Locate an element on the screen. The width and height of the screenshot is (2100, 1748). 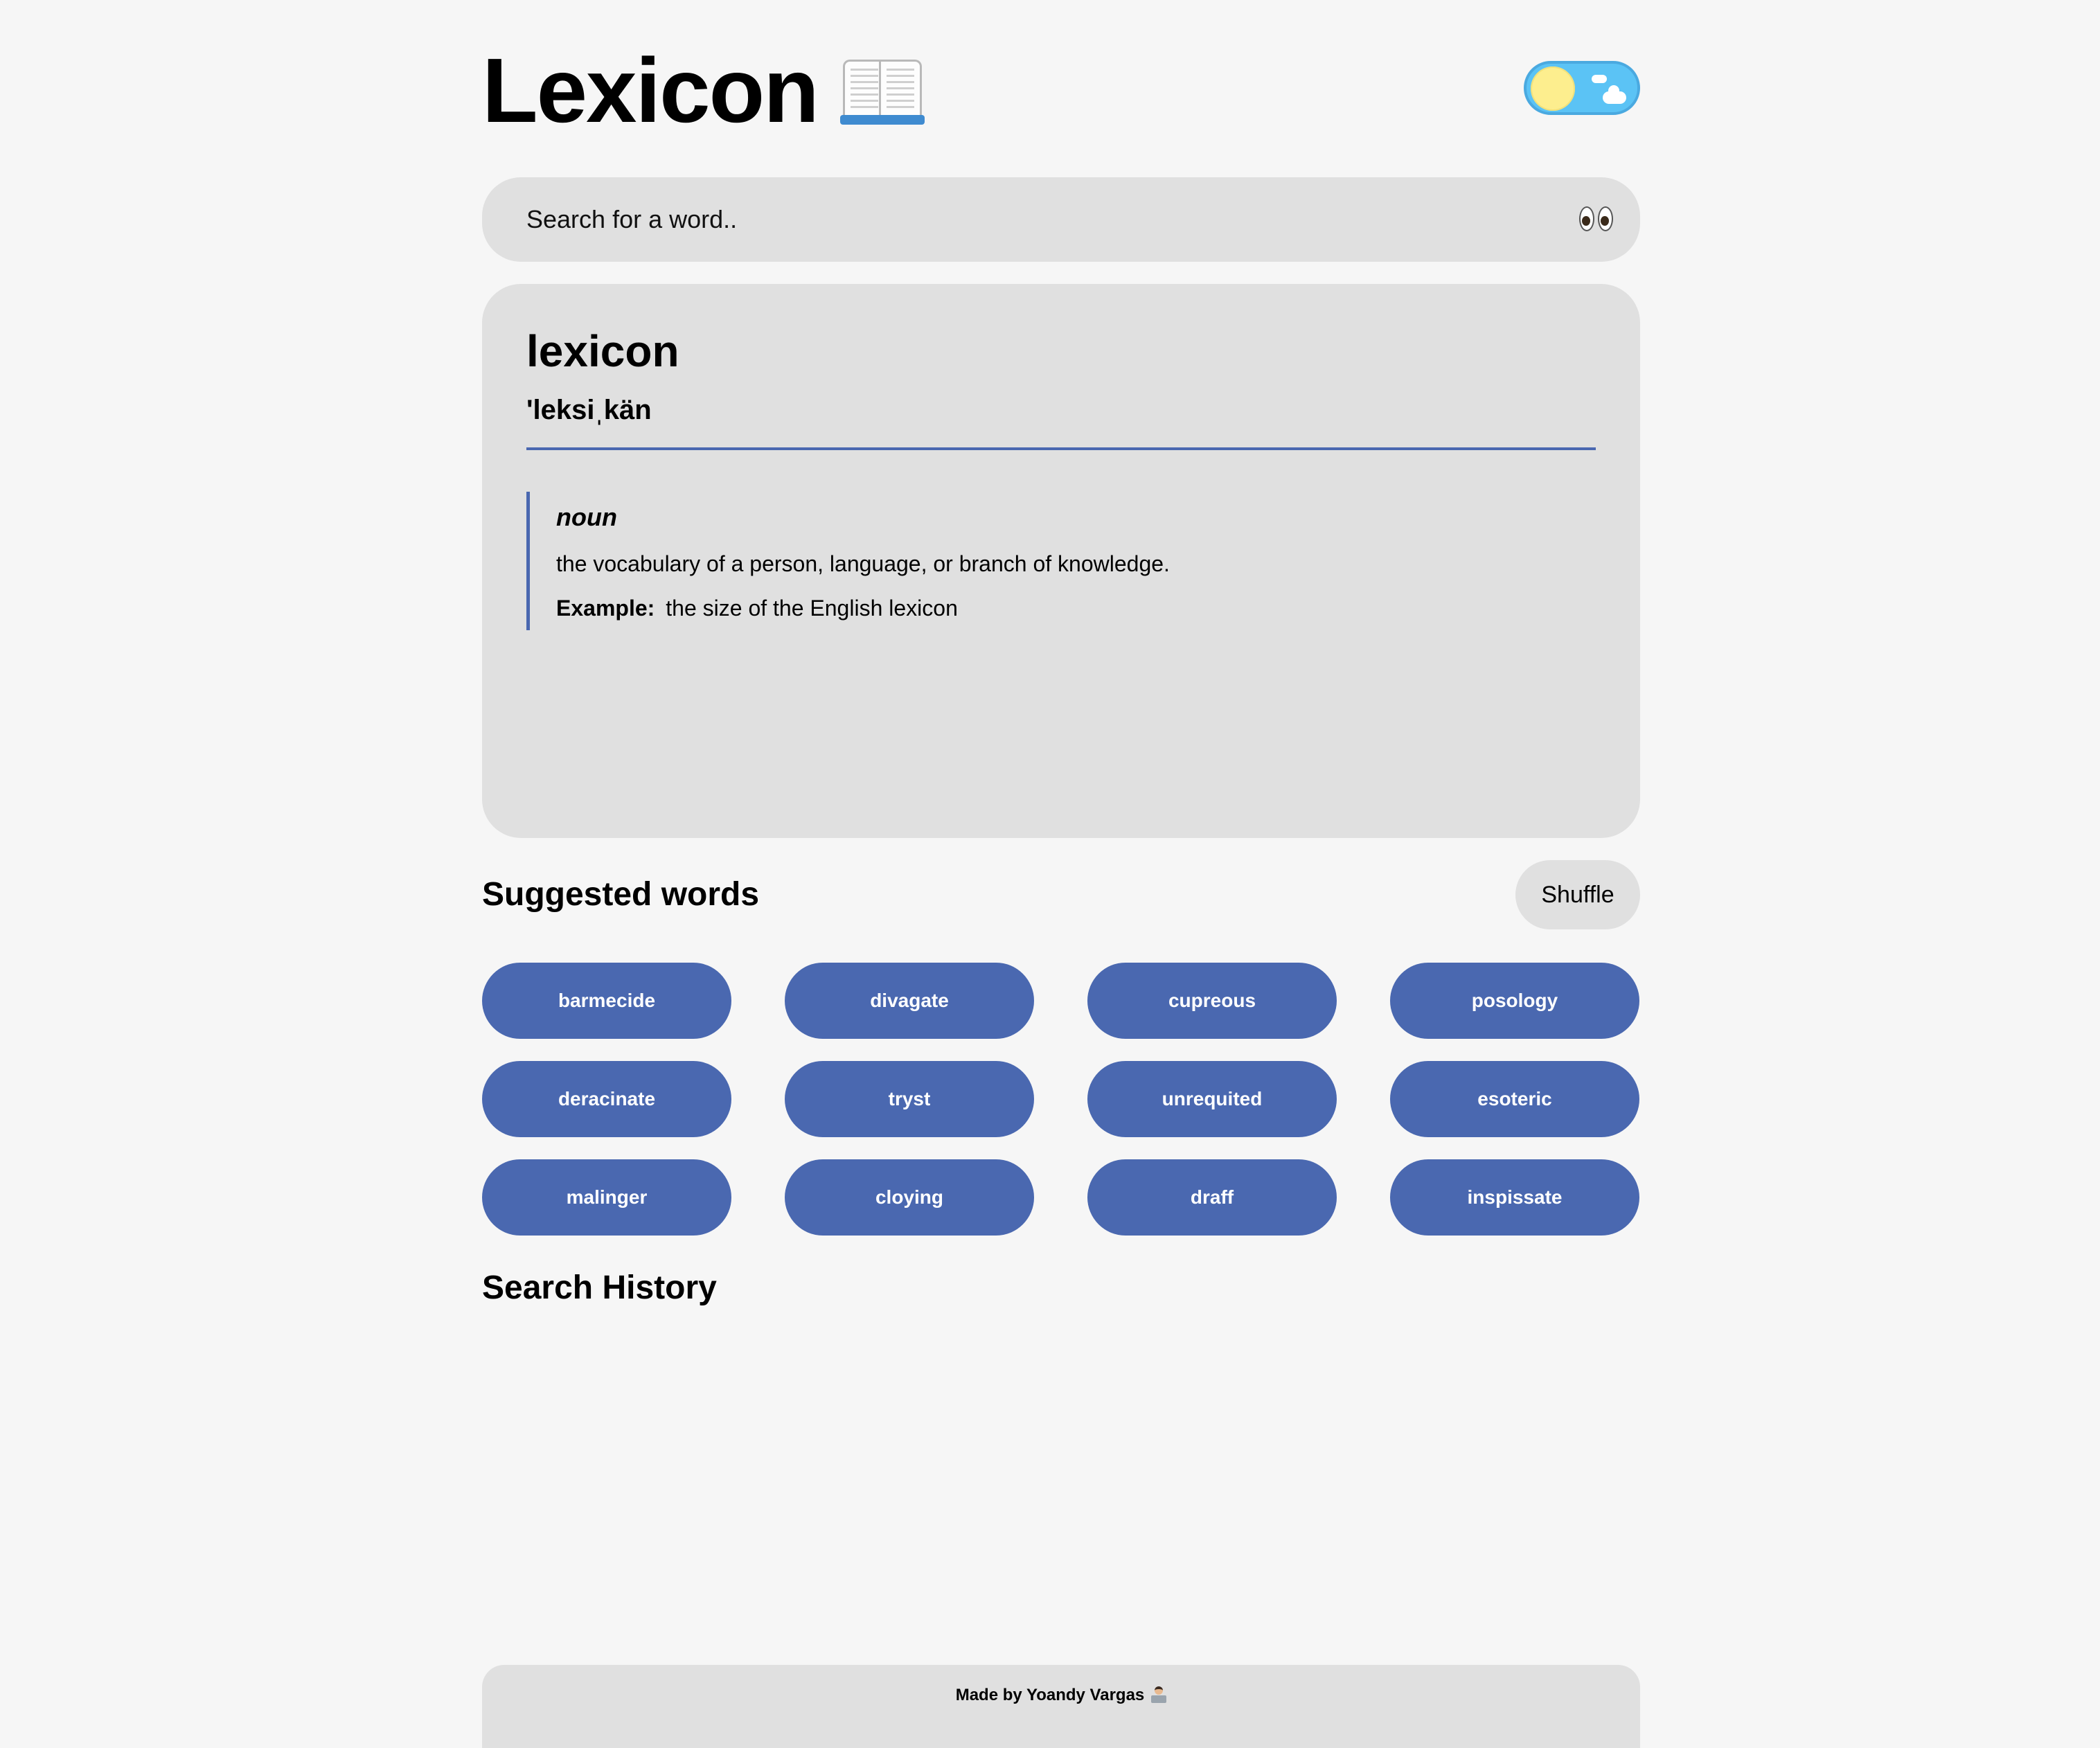
suggested-word-button: esoteric is located at coordinates (1515, 1099).